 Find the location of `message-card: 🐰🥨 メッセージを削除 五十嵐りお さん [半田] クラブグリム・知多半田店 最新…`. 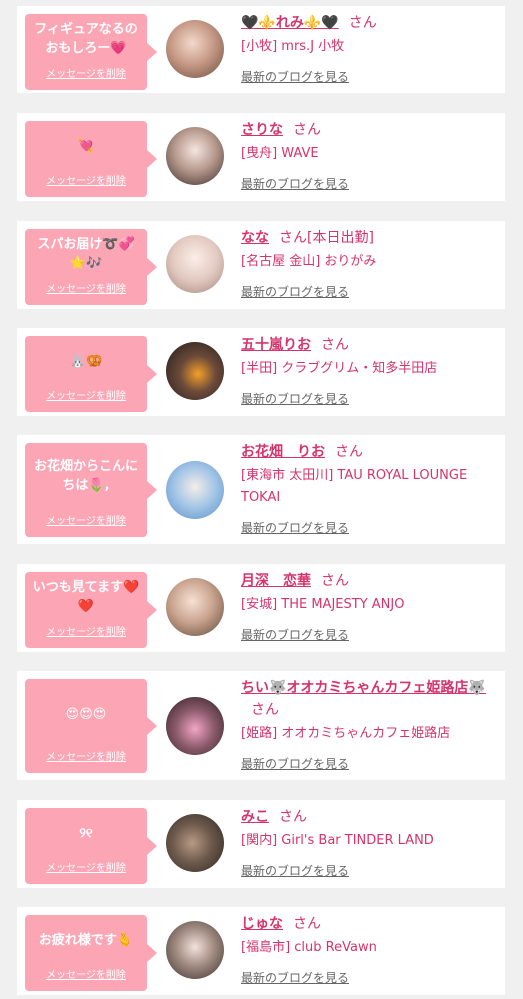

message-card: 🐰🥨 メッセージを削除 五十嵐りお さん [半田] クラブグリム・知多半田店 最新… is located at coordinates (261, 372).